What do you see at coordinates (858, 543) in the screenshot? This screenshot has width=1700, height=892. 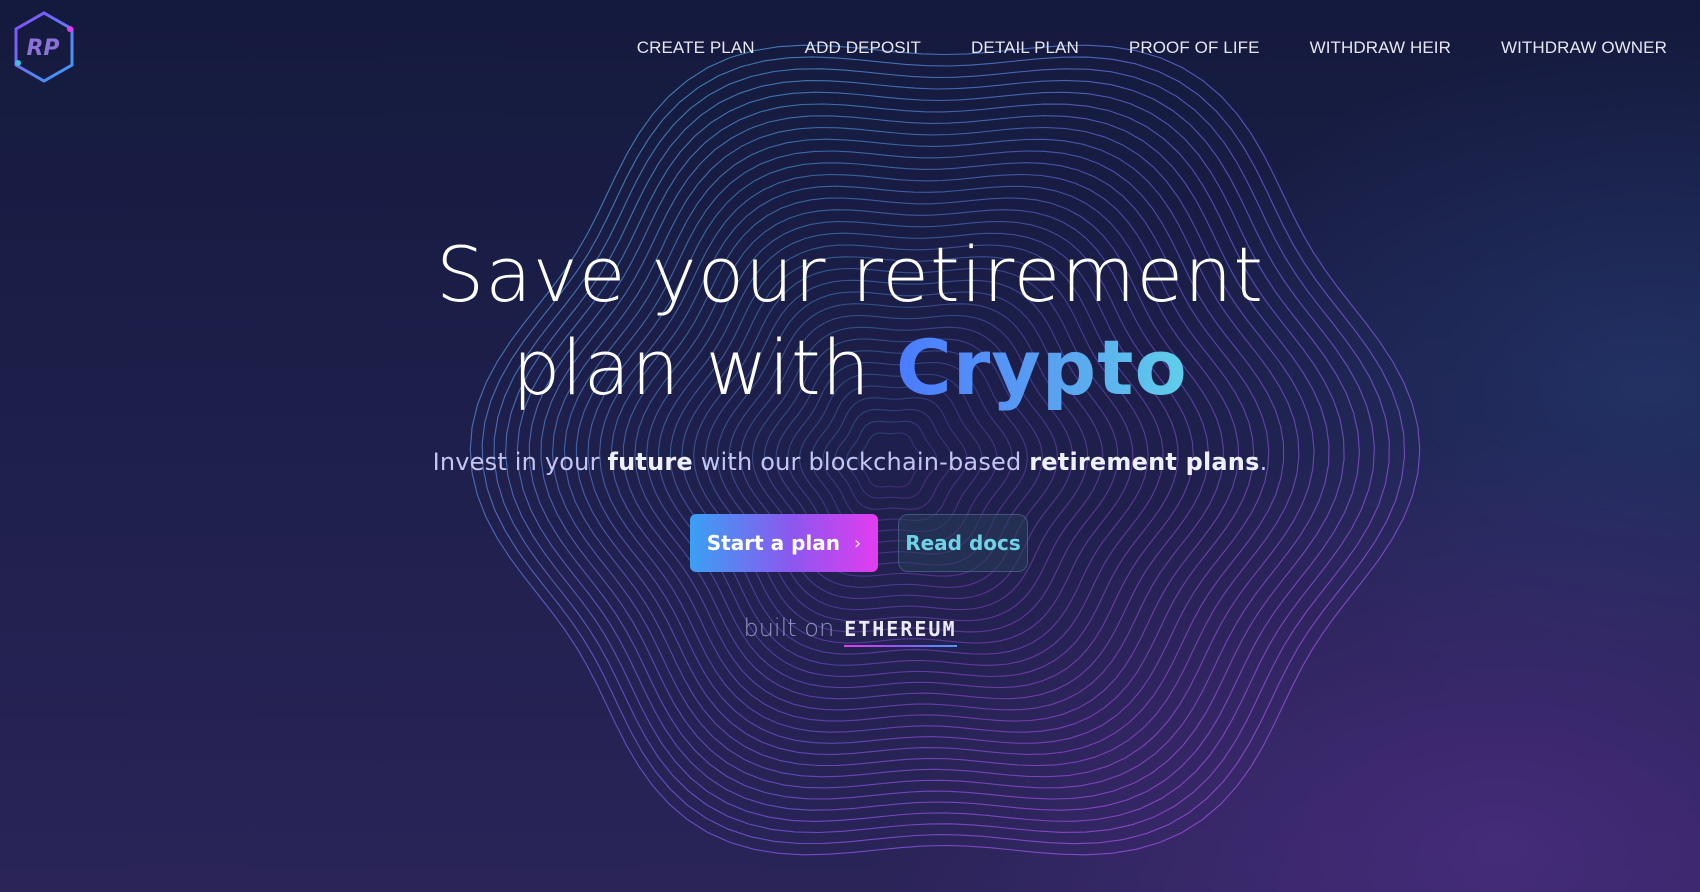 I see `chevron-right-icon: ›` at bounding box center [858, 543].